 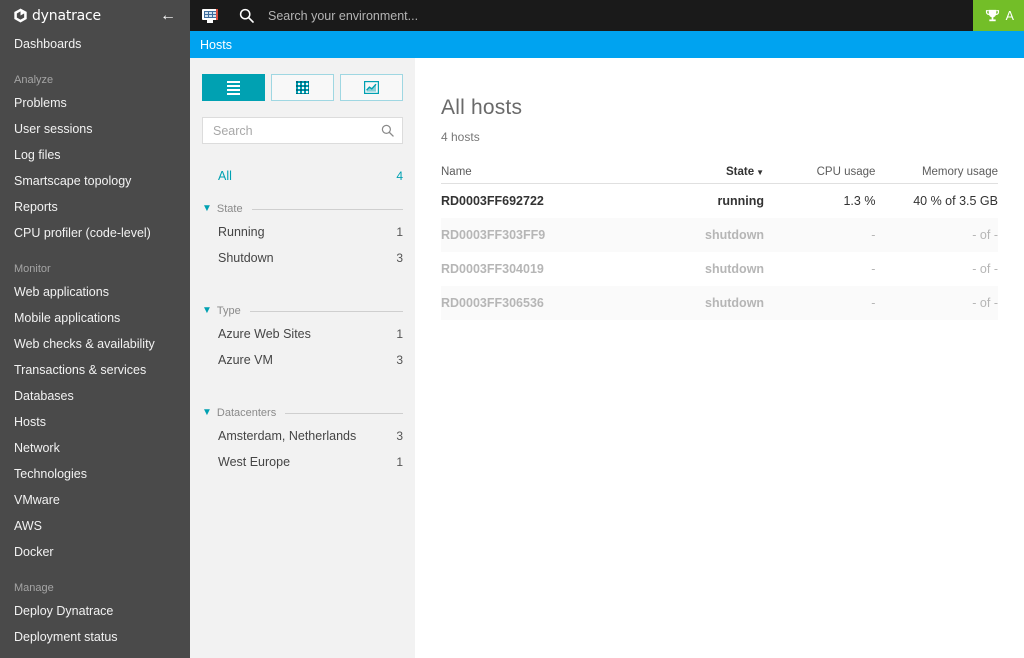 I want to click on filter-row-amsterdam-netherlands: Amsterdam, Netherlands 3, so click(x=302, y=436).